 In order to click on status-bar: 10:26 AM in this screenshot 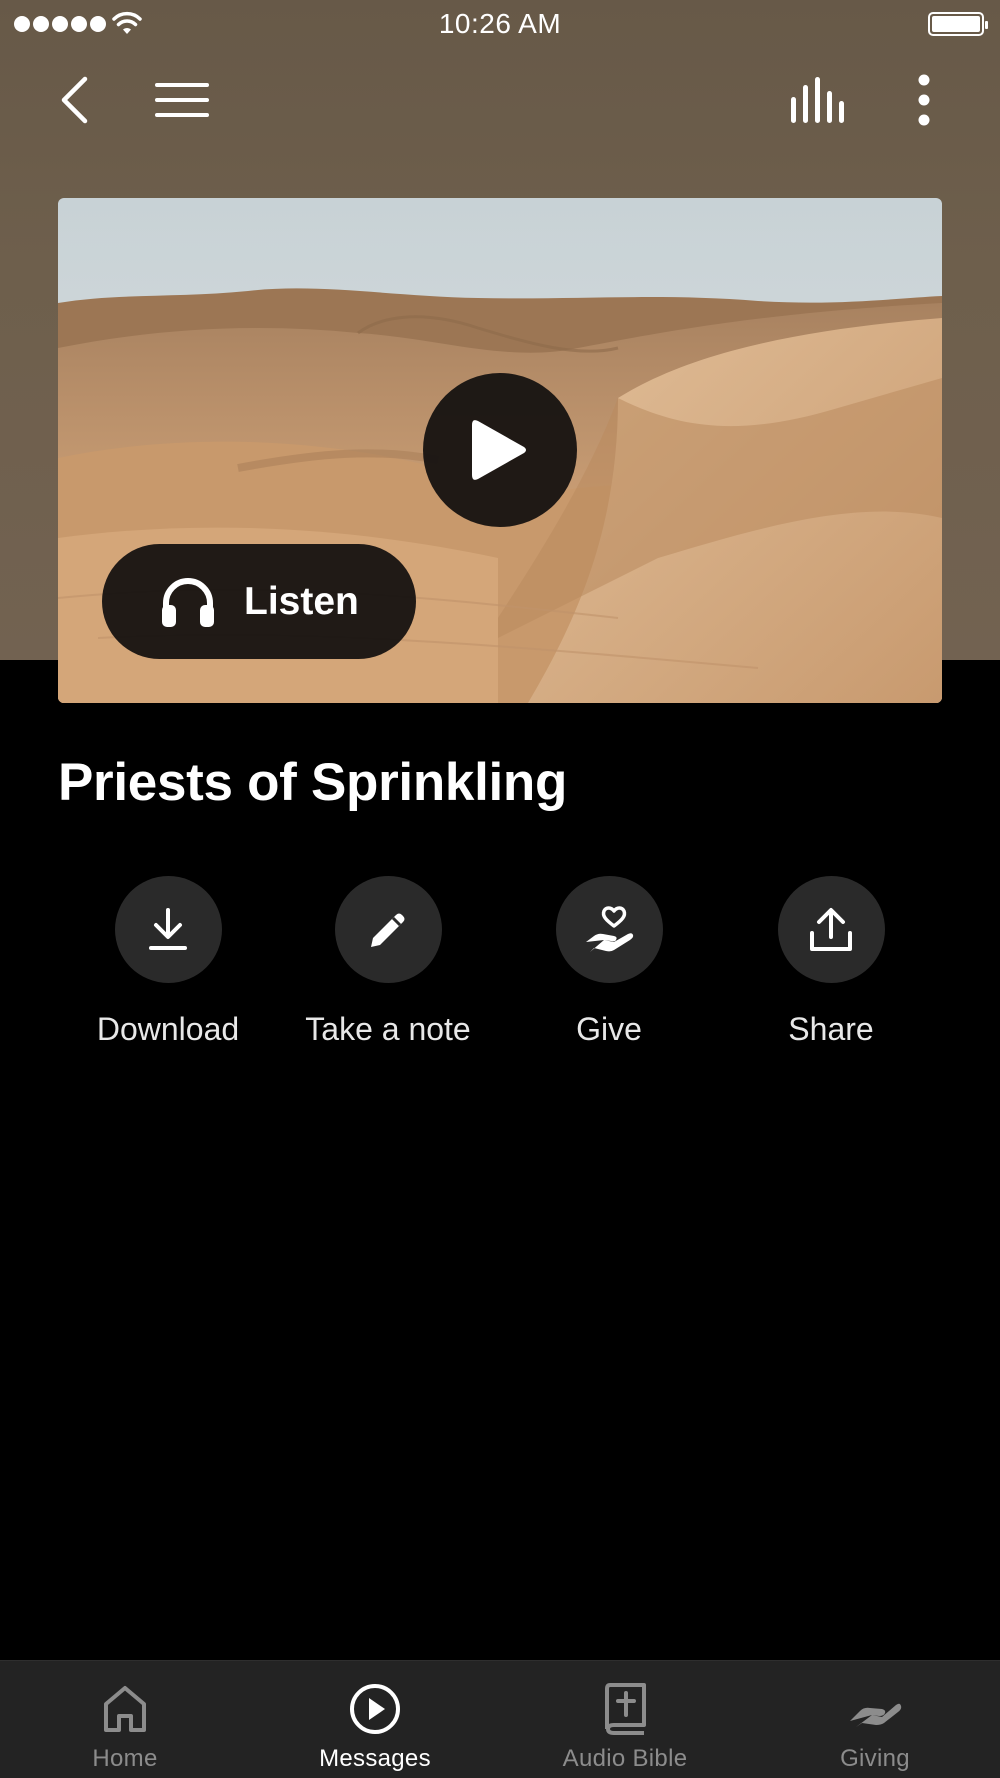, I will do `click(500, 25)`.